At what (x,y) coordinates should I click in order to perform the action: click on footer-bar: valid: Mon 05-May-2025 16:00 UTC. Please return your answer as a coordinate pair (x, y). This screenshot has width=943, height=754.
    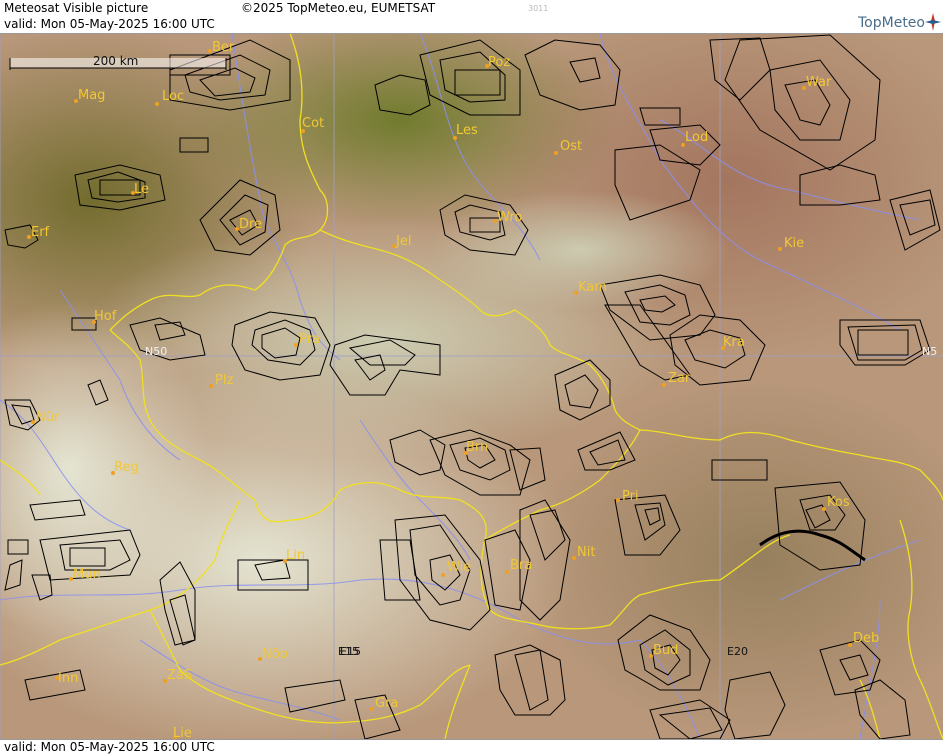
    Looking at the image, I should click on (471, 746).